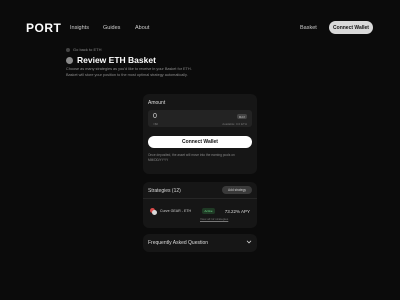  What do you see at coordinates (249, 242) in the screenshot?
I see `chevron-down-icon` at bounding box center [249, 242].